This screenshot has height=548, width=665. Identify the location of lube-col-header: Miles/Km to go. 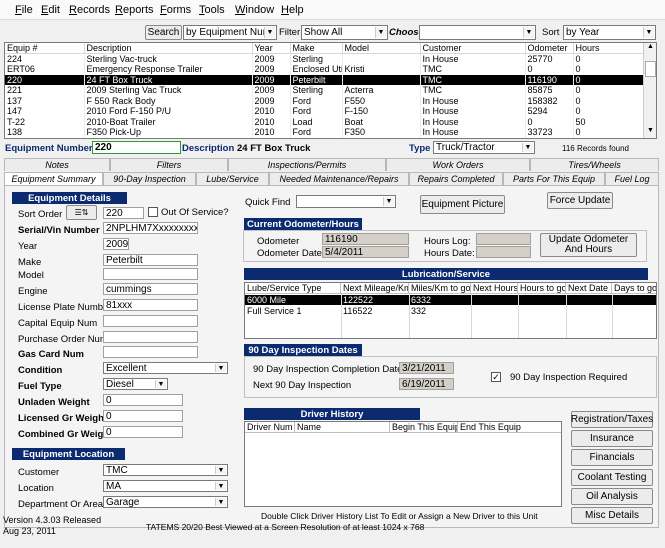
(440, 288).